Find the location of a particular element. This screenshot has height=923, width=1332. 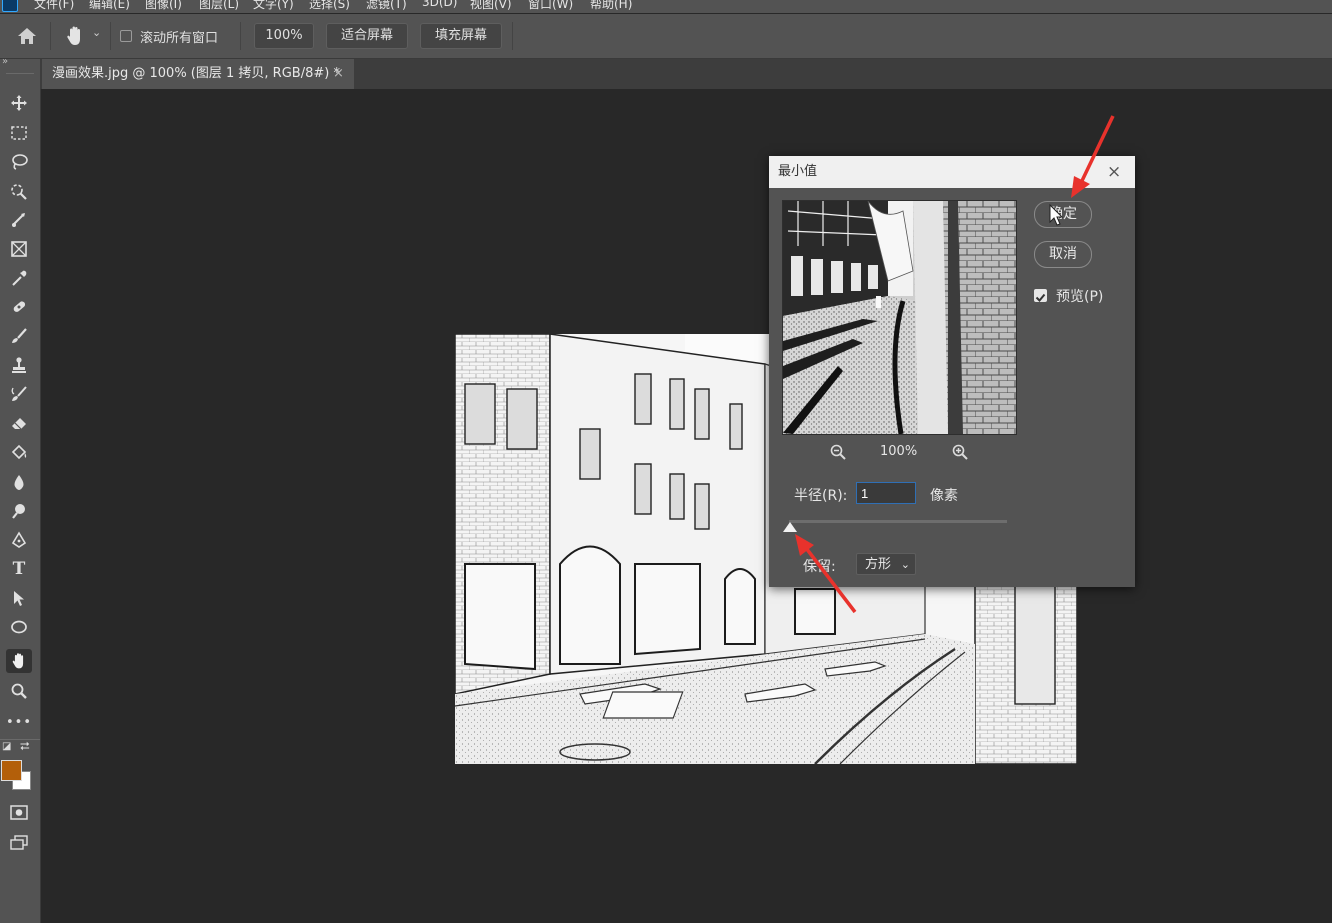

menu-image: 图像(I) is located at coordinates (163, 6).